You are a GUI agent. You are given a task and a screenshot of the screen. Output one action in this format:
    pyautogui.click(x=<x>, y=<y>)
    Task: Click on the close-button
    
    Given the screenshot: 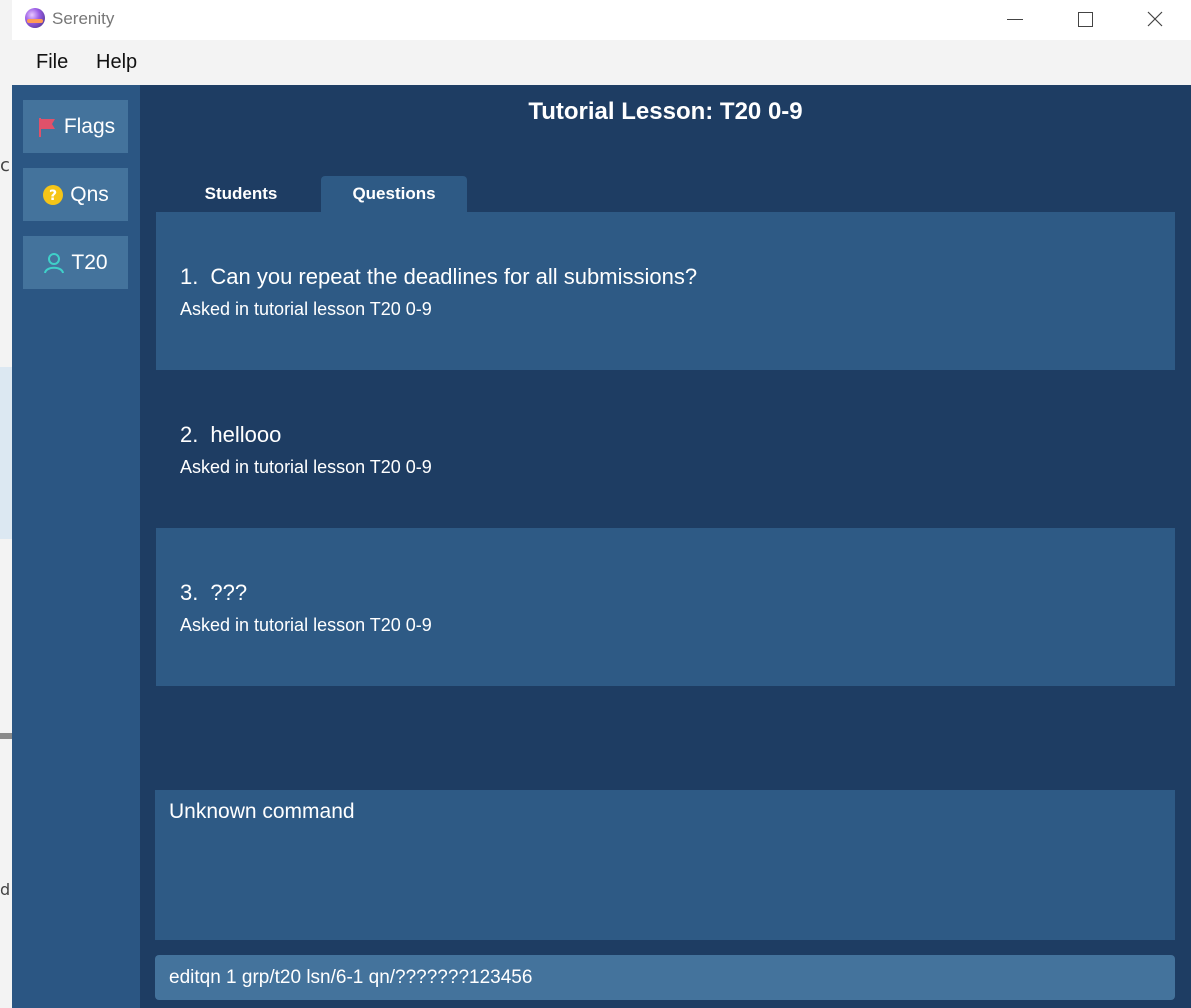 What is the action you would take?
    pyautogui.click(x=1155, y=19)
    